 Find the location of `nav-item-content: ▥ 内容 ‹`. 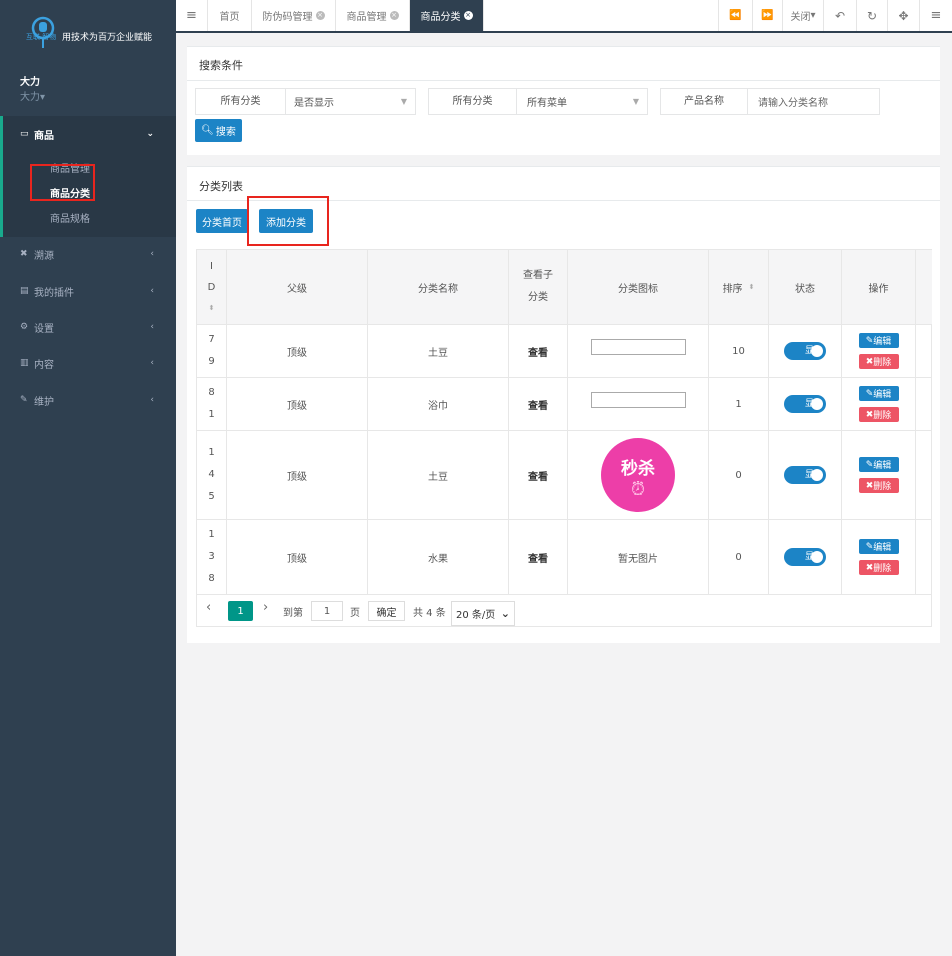

nav-item-content: ▥ 内容 ‹ is located at coordinates (93, 363).